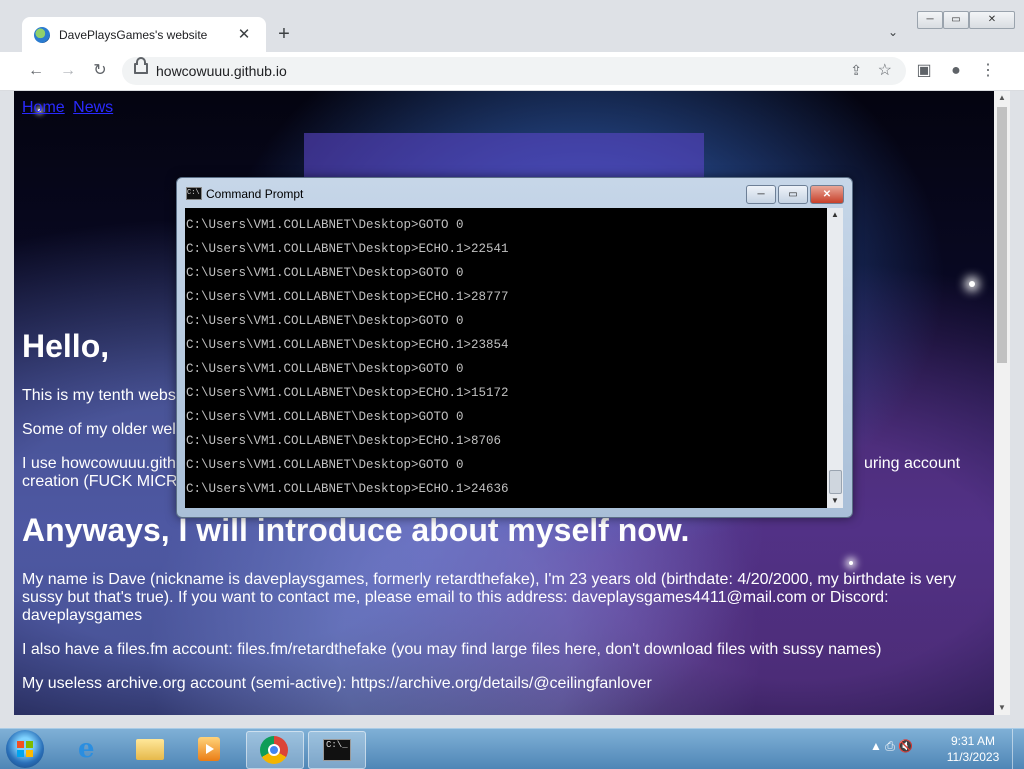 The image size is (1024, 769). Describe the element at coordinates (1002, 235) in the screenshot. I see `scroll-thumb` at that location.